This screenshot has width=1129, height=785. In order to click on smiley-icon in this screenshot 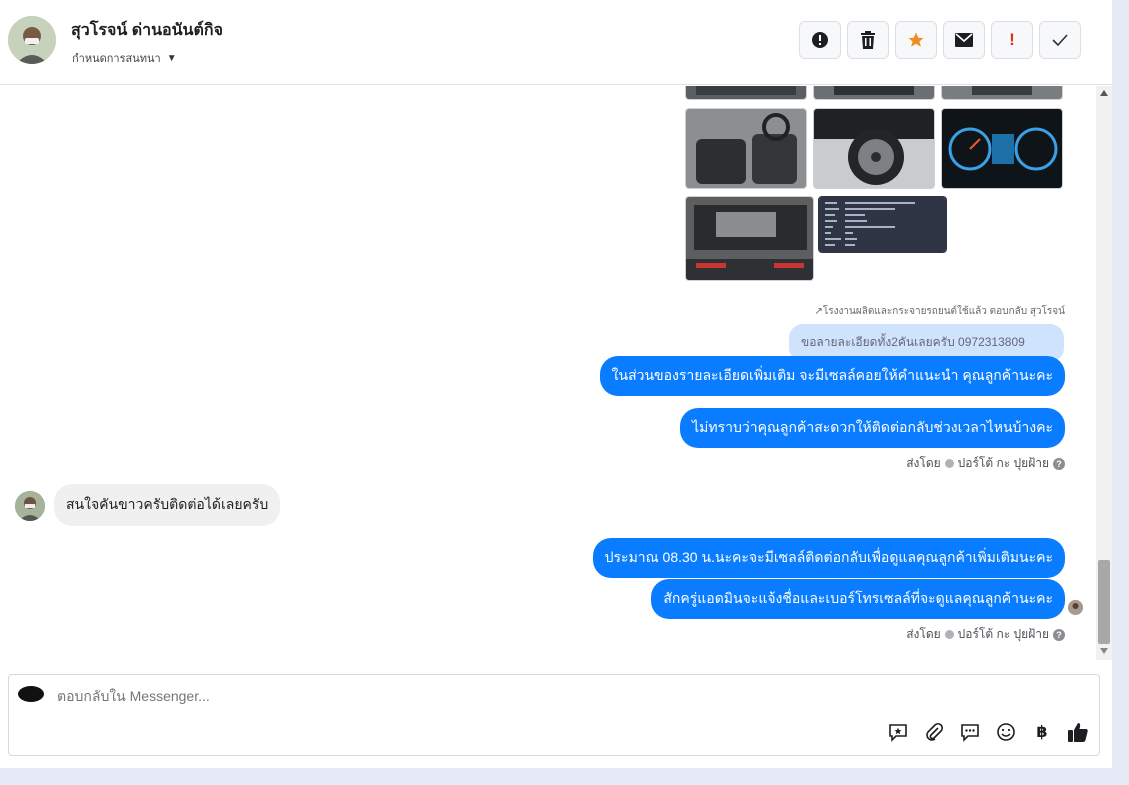, I will do `click(1006, 732)`.